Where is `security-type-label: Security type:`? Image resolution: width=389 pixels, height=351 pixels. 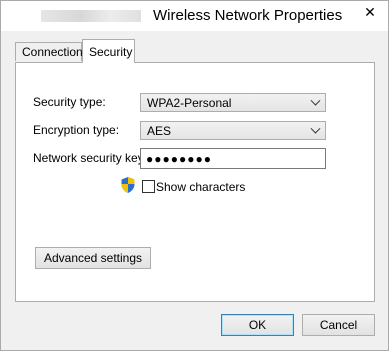 security-type-label: Security type: is located at coordinates (69, 102).